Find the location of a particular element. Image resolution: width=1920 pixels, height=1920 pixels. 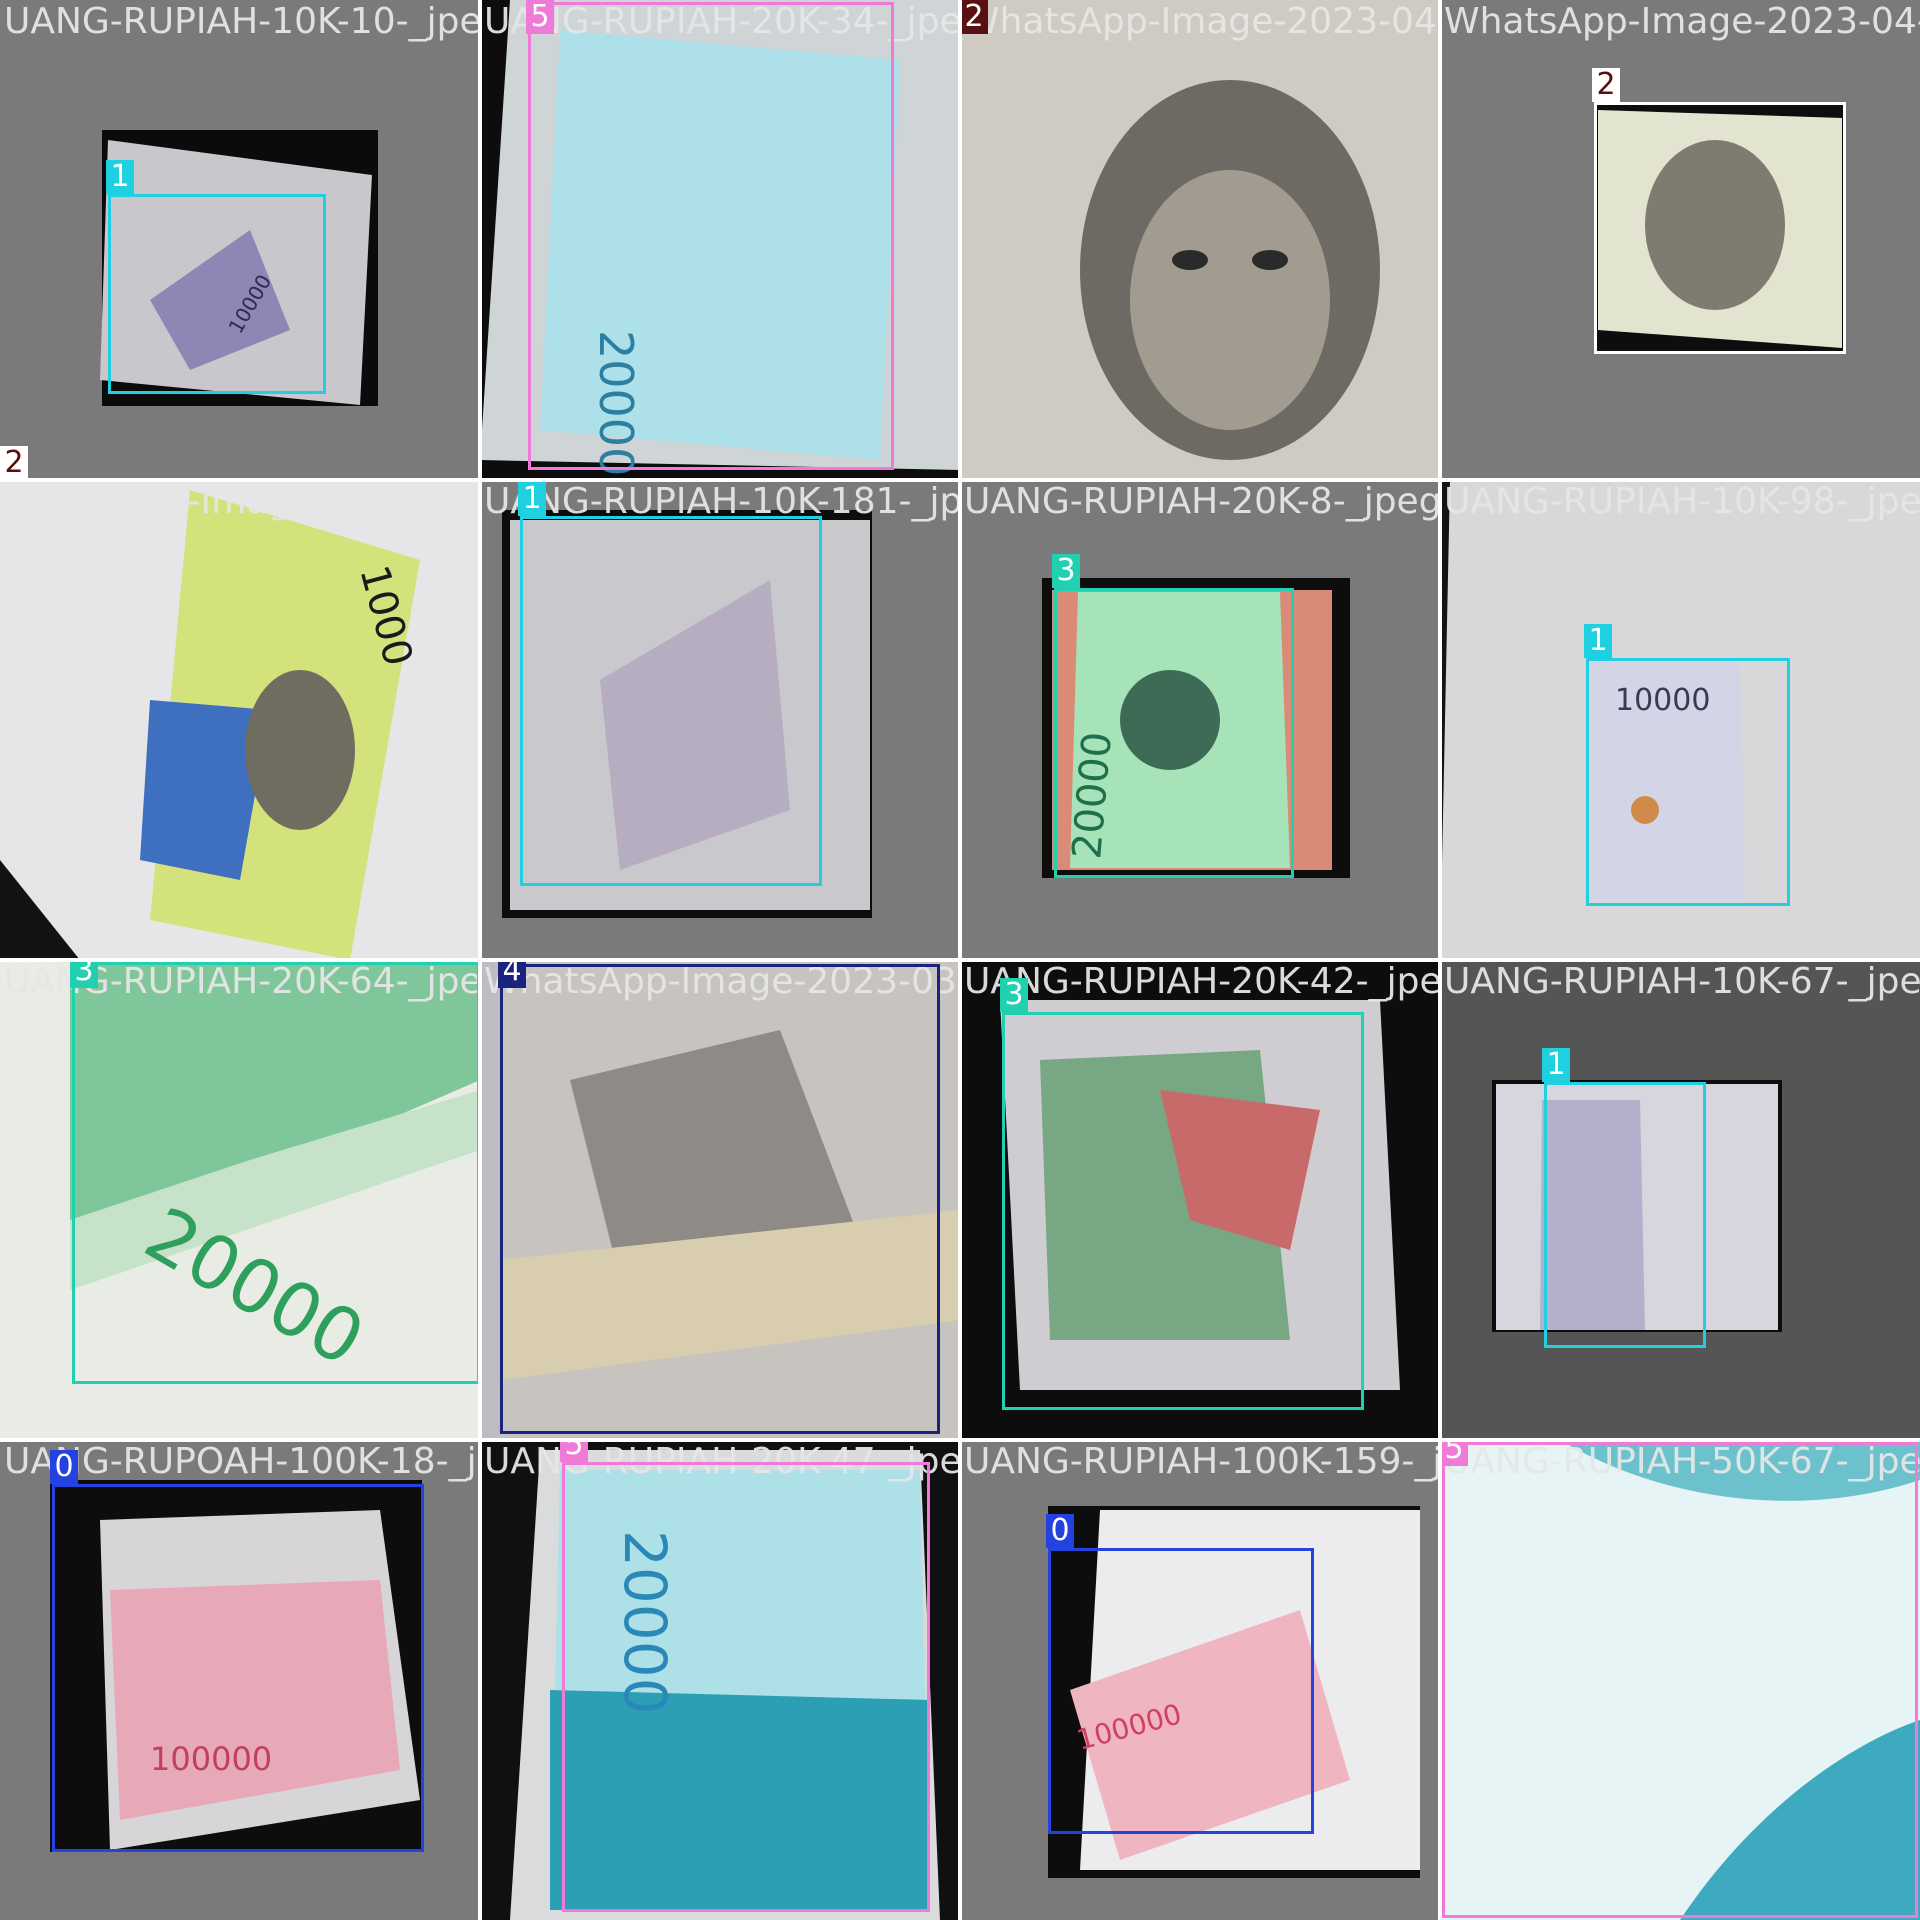

tile-6: UANG-RUPIAH-10K-181-_jpeg.rf.c5 1 is located at coordinates (720, 720).